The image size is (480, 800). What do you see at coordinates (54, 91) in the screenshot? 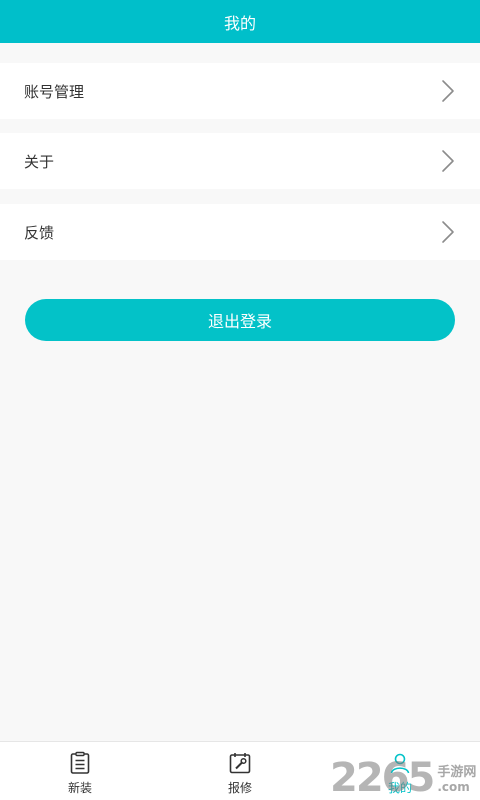
I see `menu-item-label: 账号管理` at bounding box center [54, 91].